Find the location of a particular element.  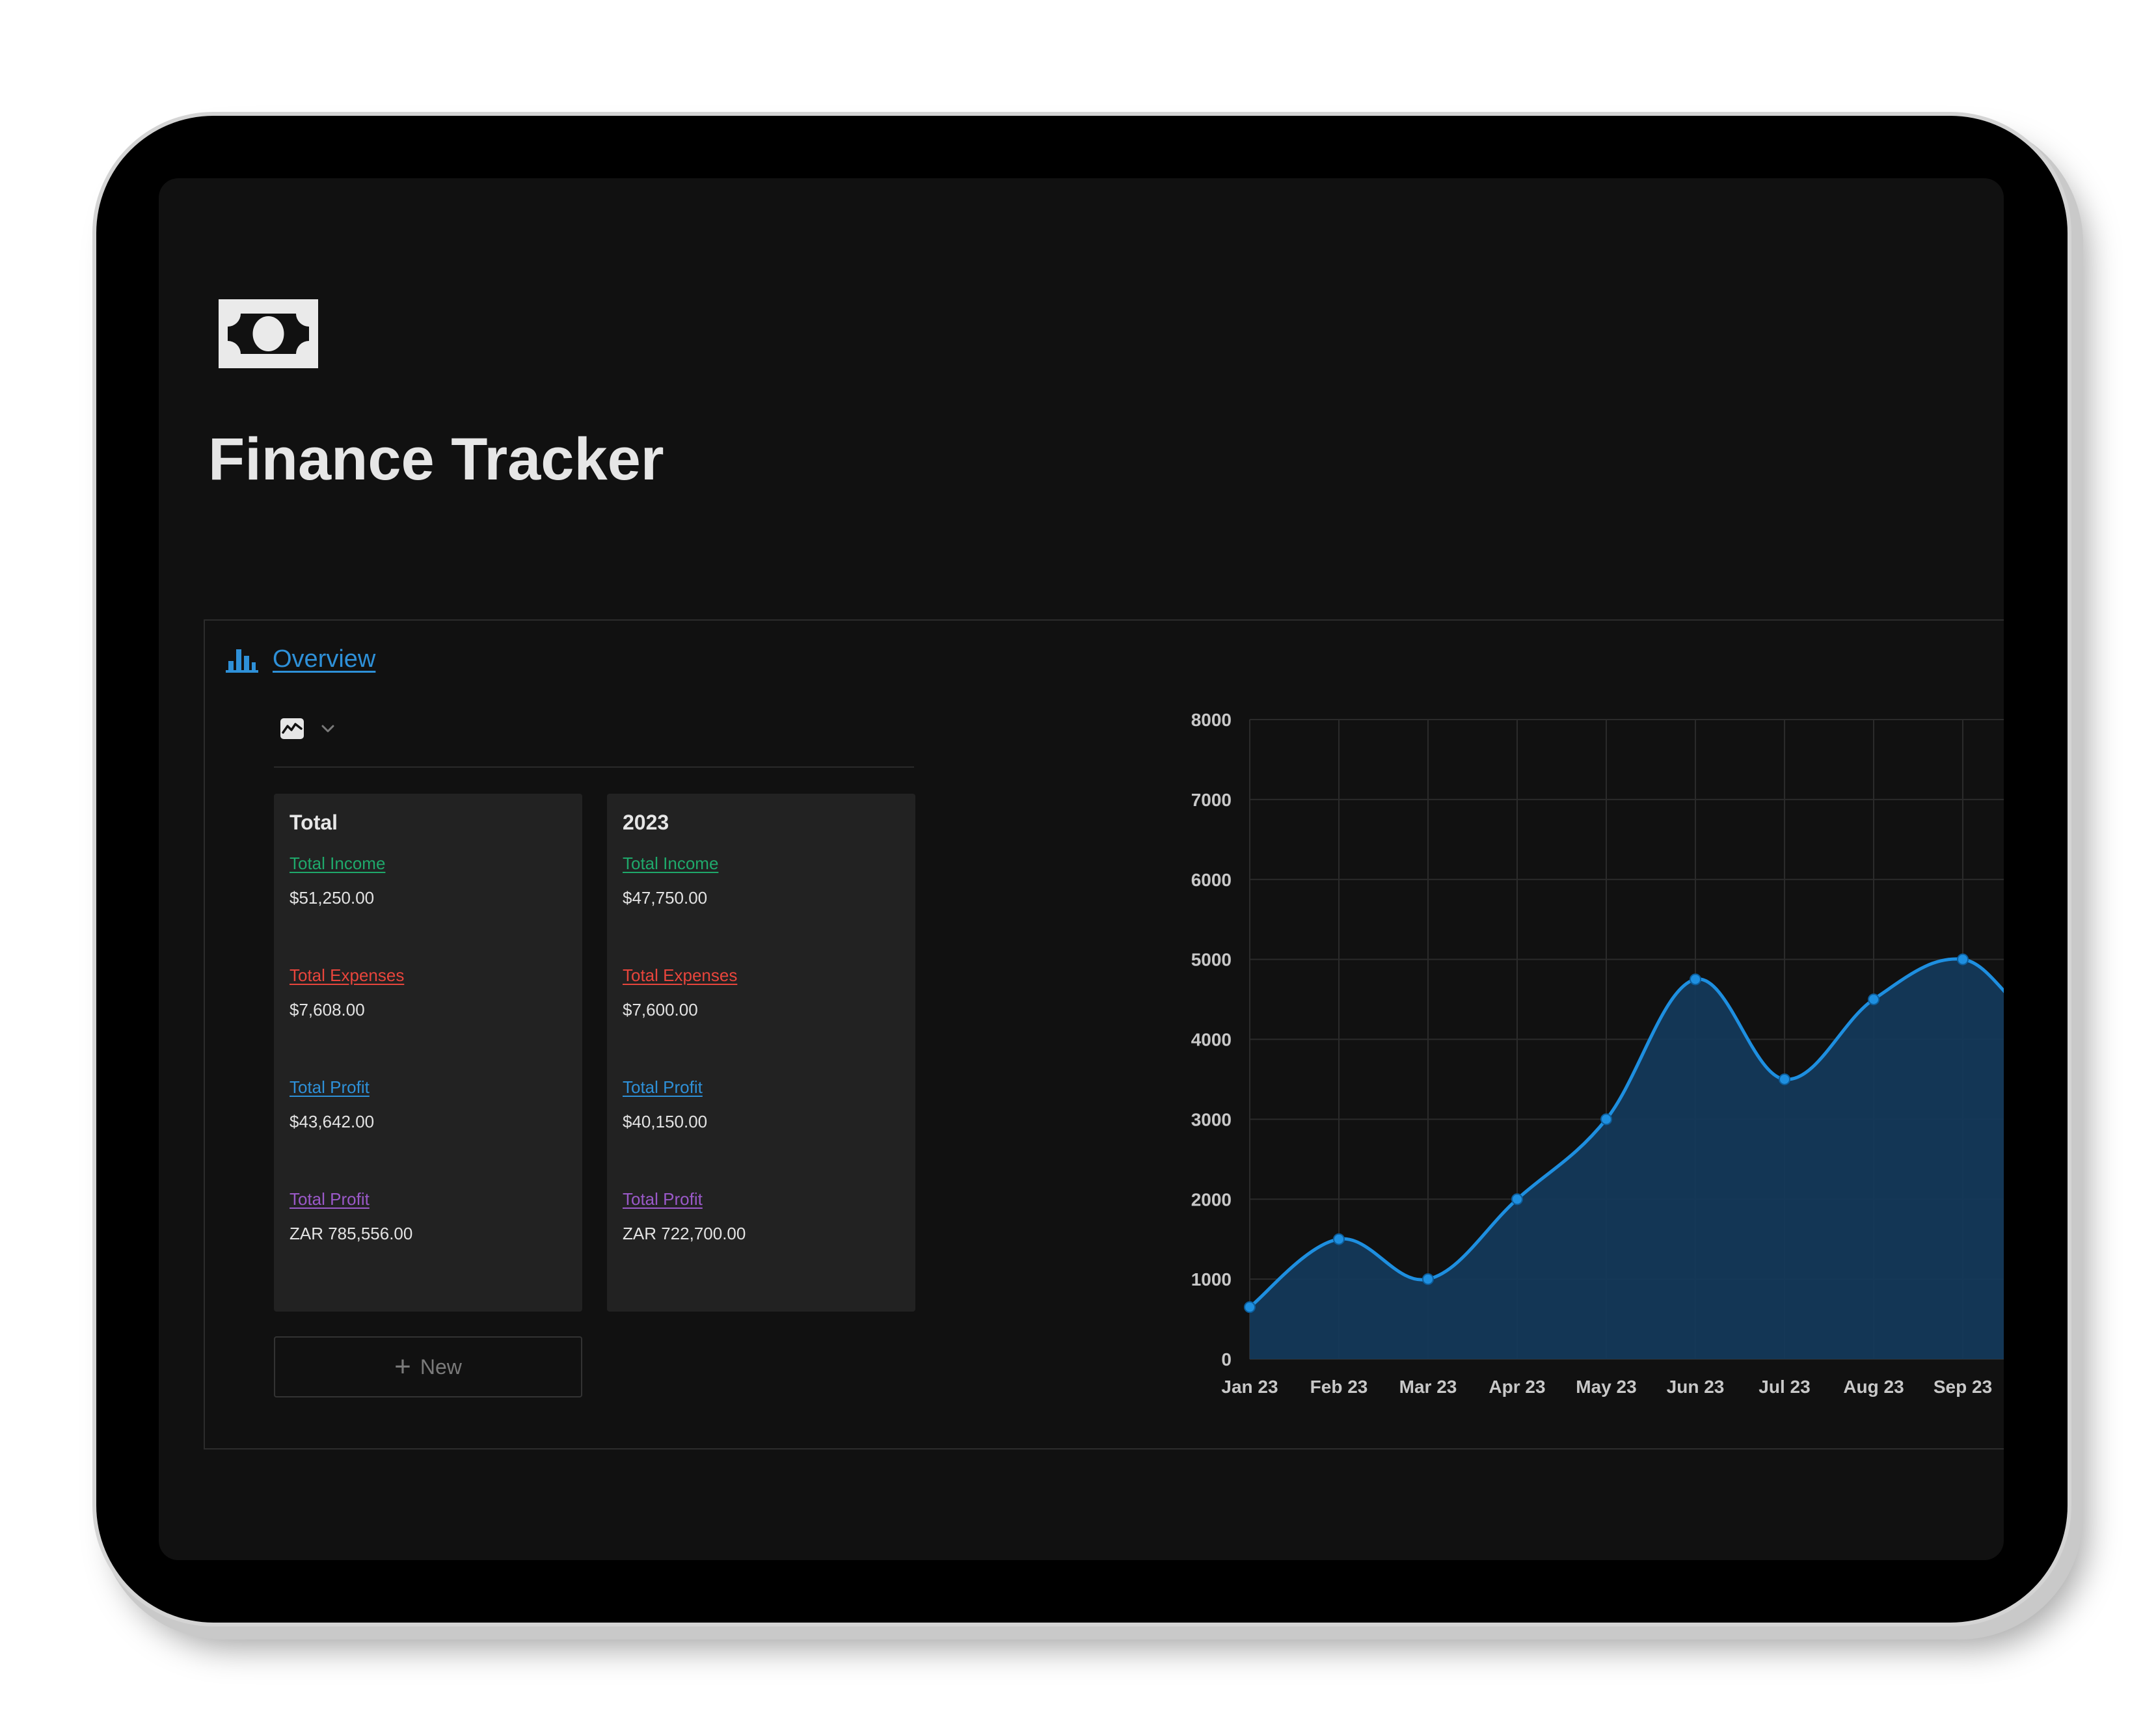

x-tick-label: Sep 23 is located at coordinates (1963, 1387).